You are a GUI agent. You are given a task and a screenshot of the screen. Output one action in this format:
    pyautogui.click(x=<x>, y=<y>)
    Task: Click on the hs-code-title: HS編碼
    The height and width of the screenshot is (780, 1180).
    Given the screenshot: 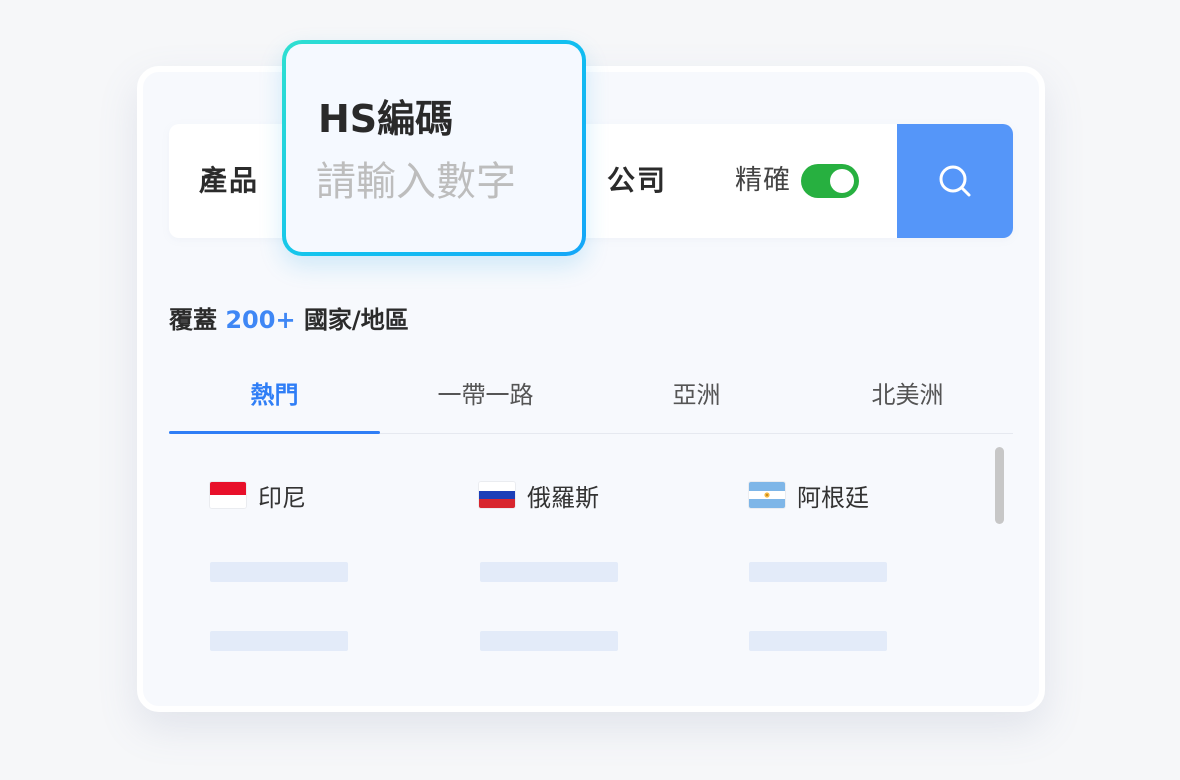 What is the action you would take?
    pyautogui.click(x=386, y=119)
    